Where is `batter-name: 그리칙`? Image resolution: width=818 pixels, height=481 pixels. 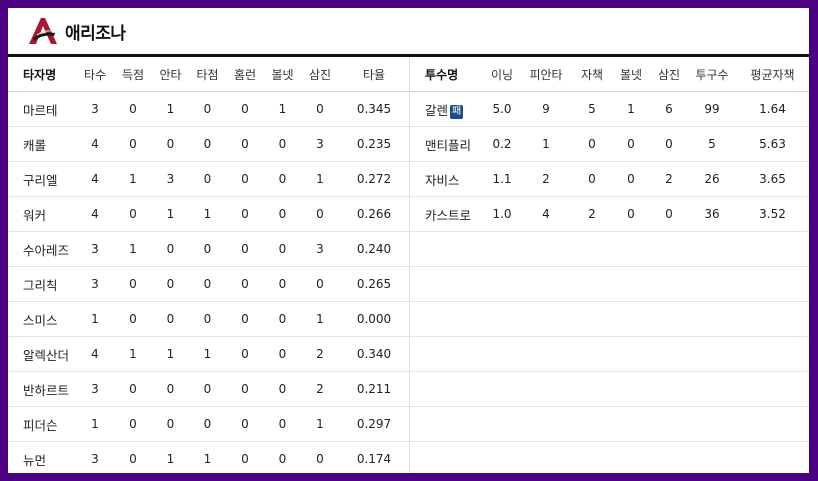 batter-name: 그리칙 is located at coordinates (42, 284).